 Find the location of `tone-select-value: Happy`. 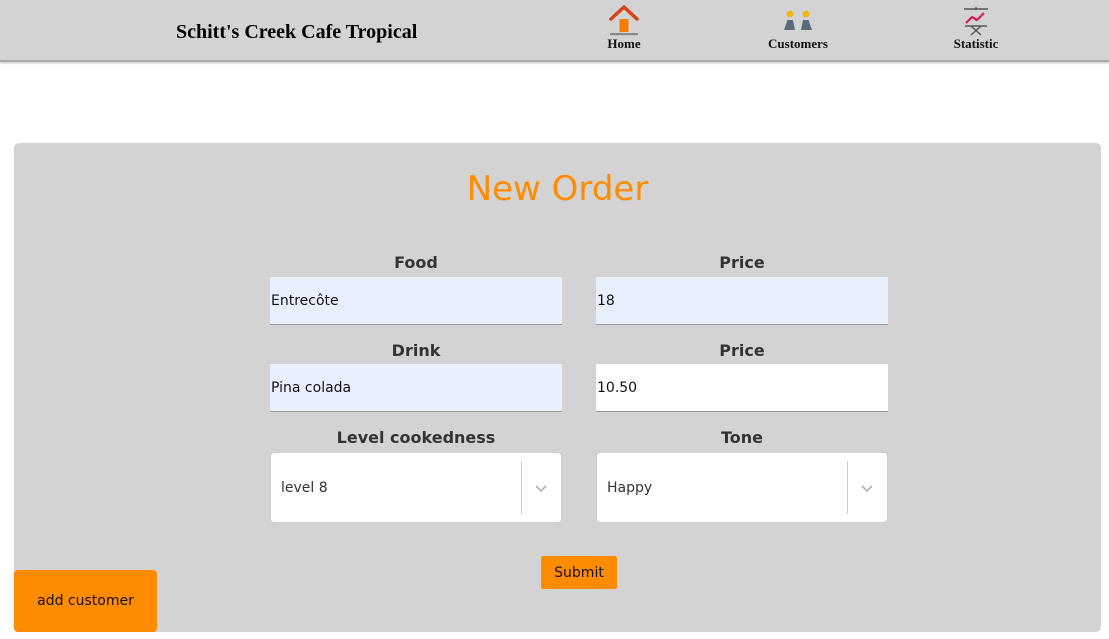

tone-select-value: Happy is located at coordinates (630, 488).